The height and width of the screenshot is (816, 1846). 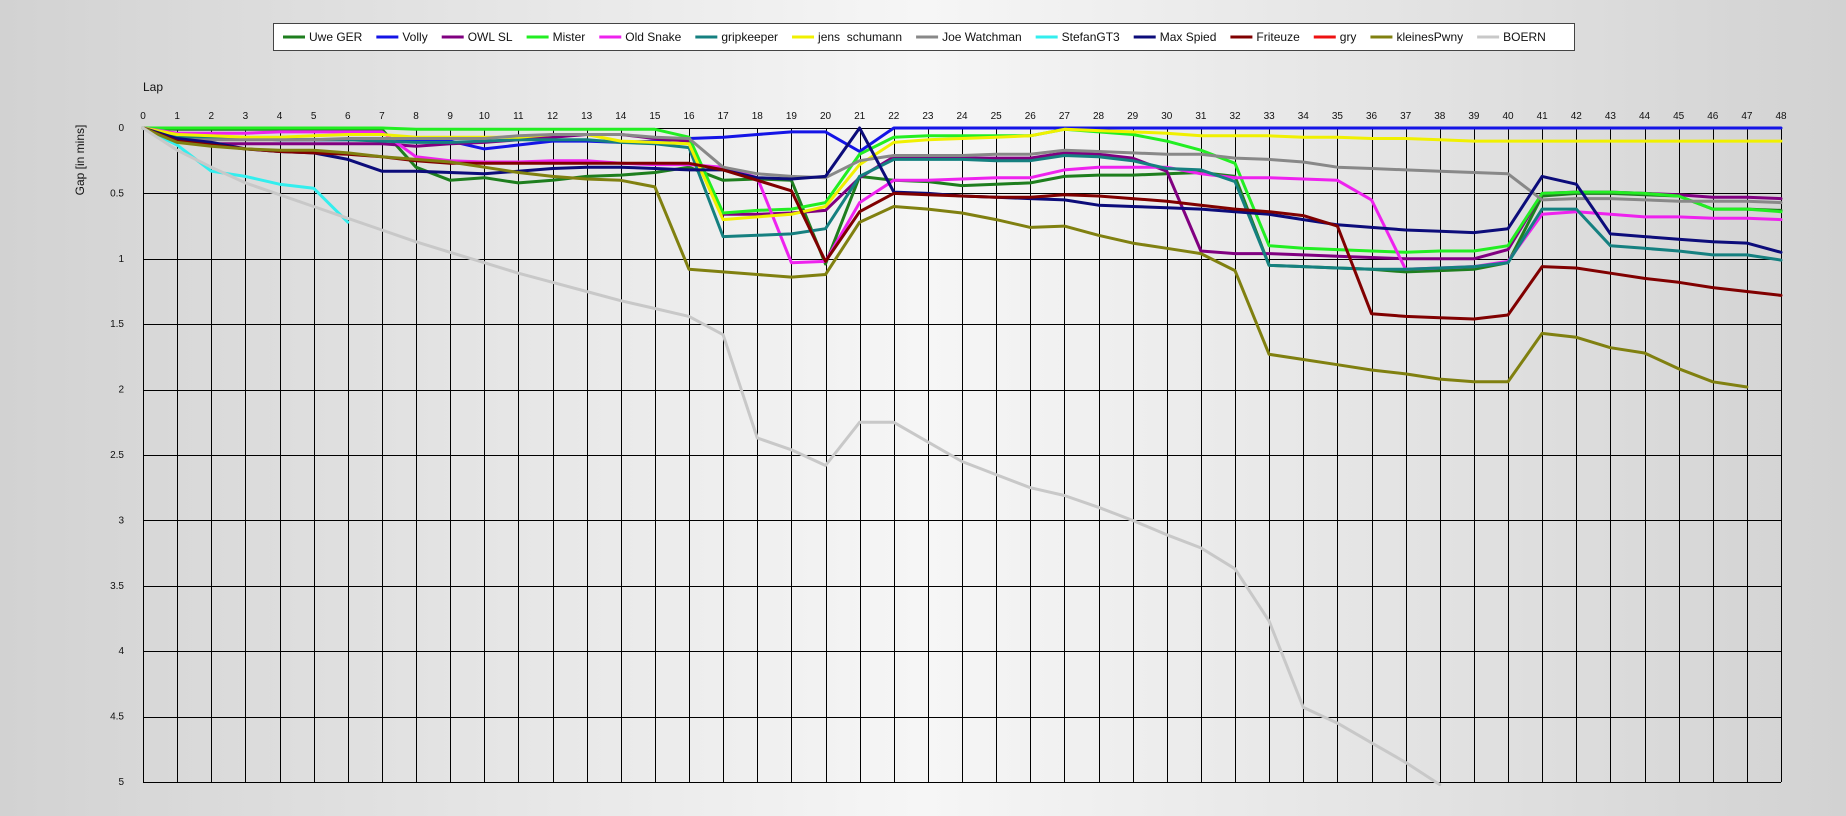 What do you see at coordinates (1167, 116) in the screenshot?
I see `x-tick-label: 30` at bounding box center [1167, 116].